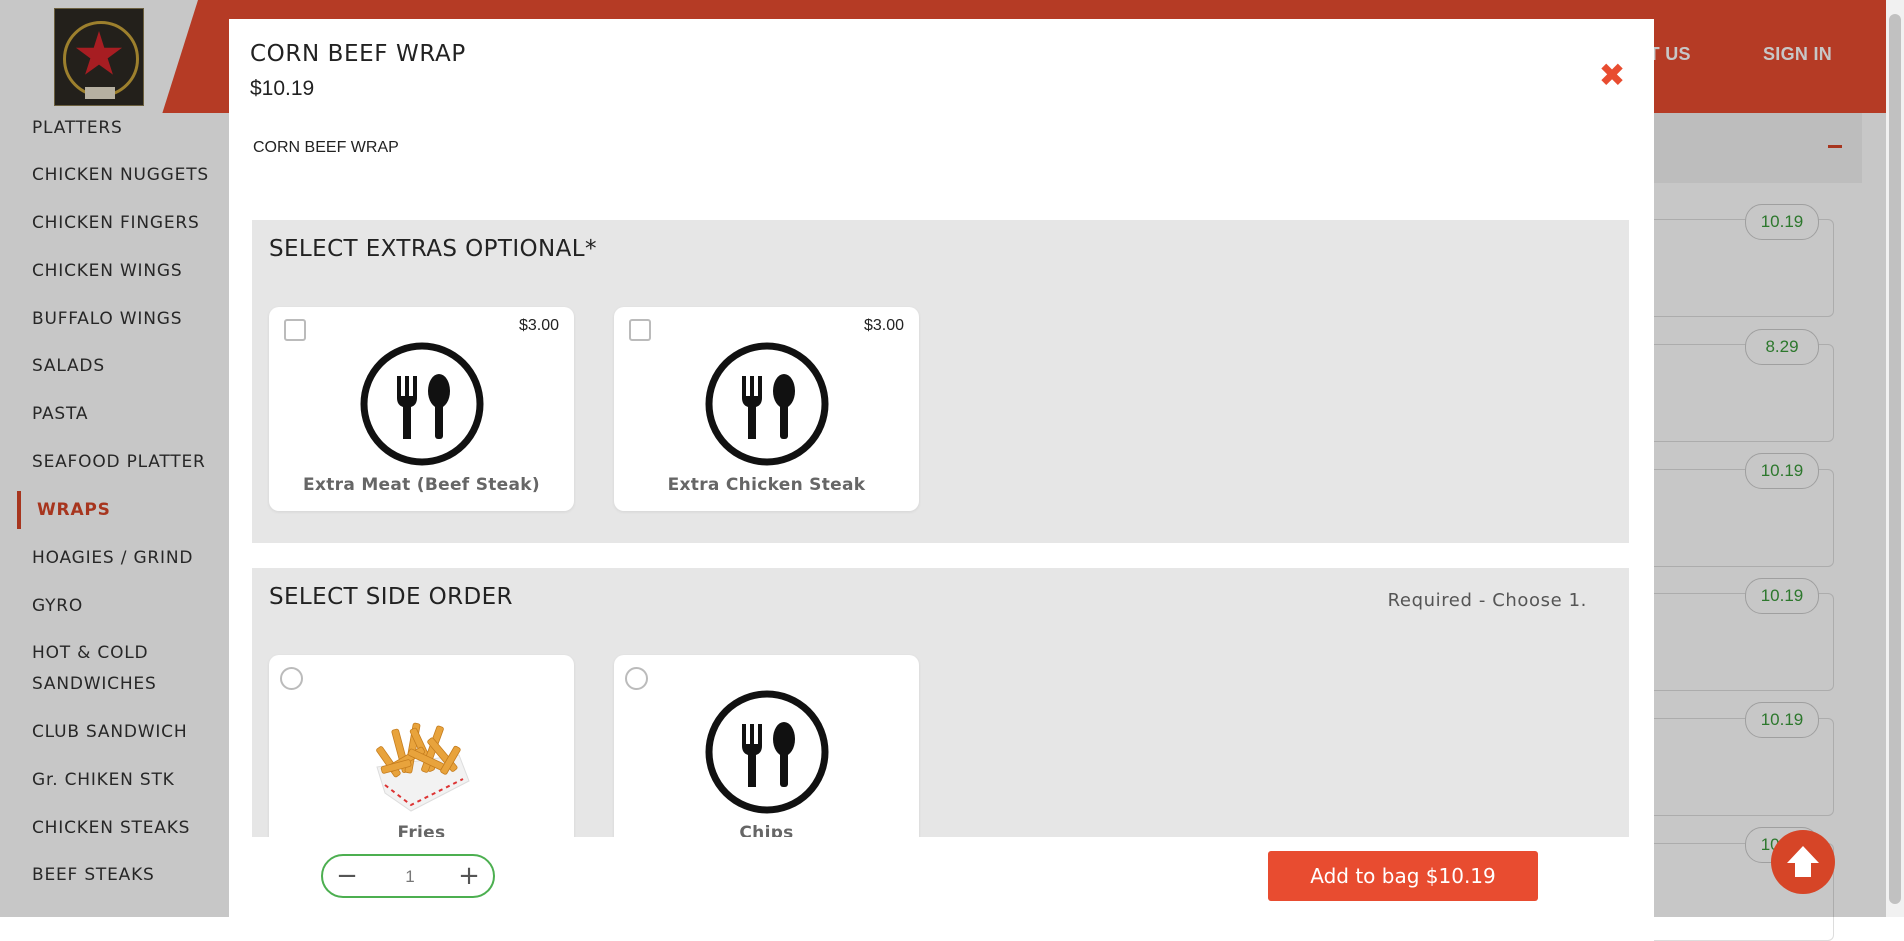 The height and width of the screenshot is (941, 1904). I want to click on option-label: Extra Chicken Steak, so click(766, 485).